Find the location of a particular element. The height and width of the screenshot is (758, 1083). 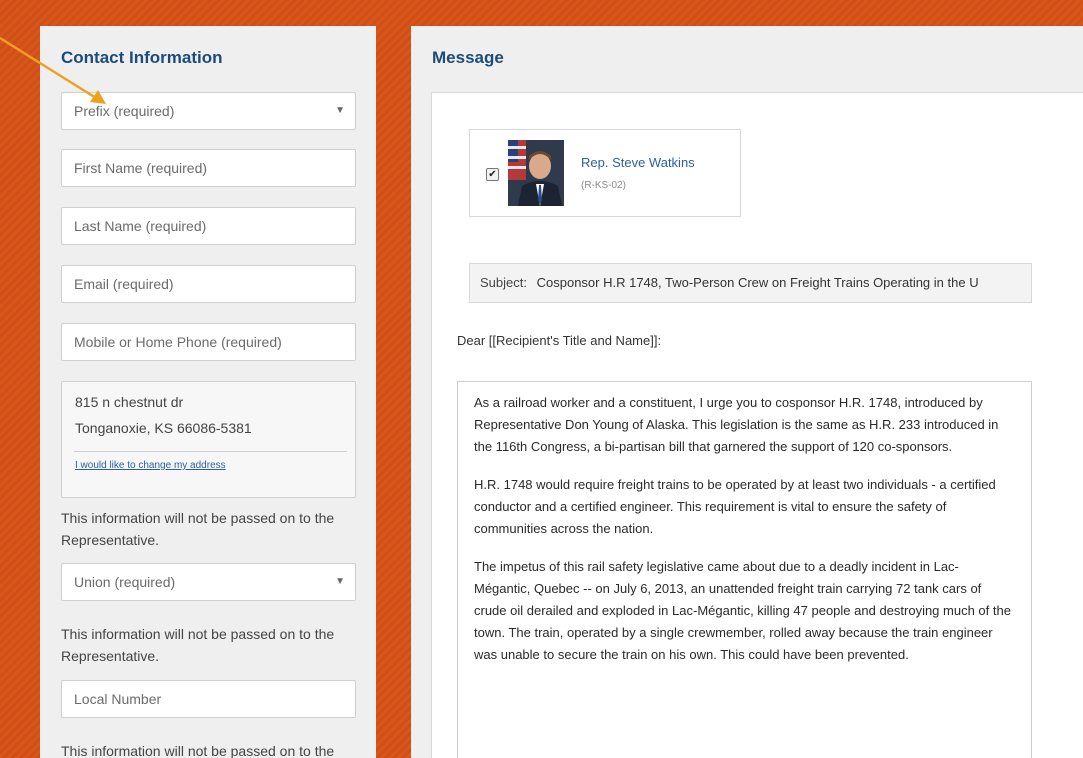

contact-heading: Contact Information is located at coordinates (142, 57).